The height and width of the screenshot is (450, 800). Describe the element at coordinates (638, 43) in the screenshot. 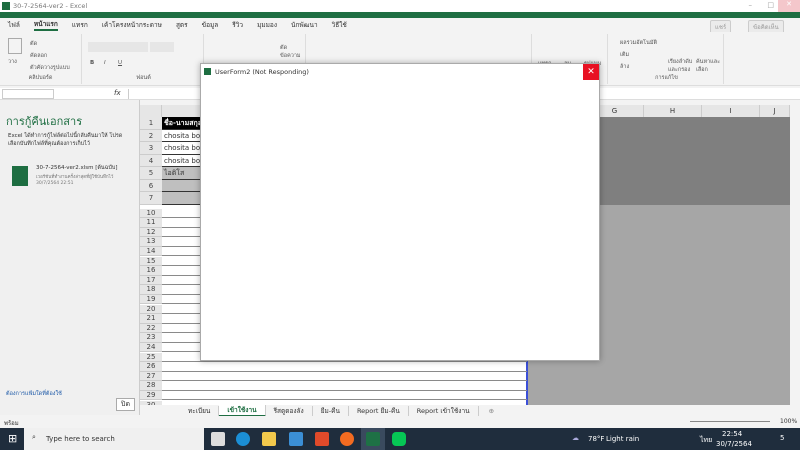

I see `autosum-button: ผลรวมอัตโนมัติ` at that location.